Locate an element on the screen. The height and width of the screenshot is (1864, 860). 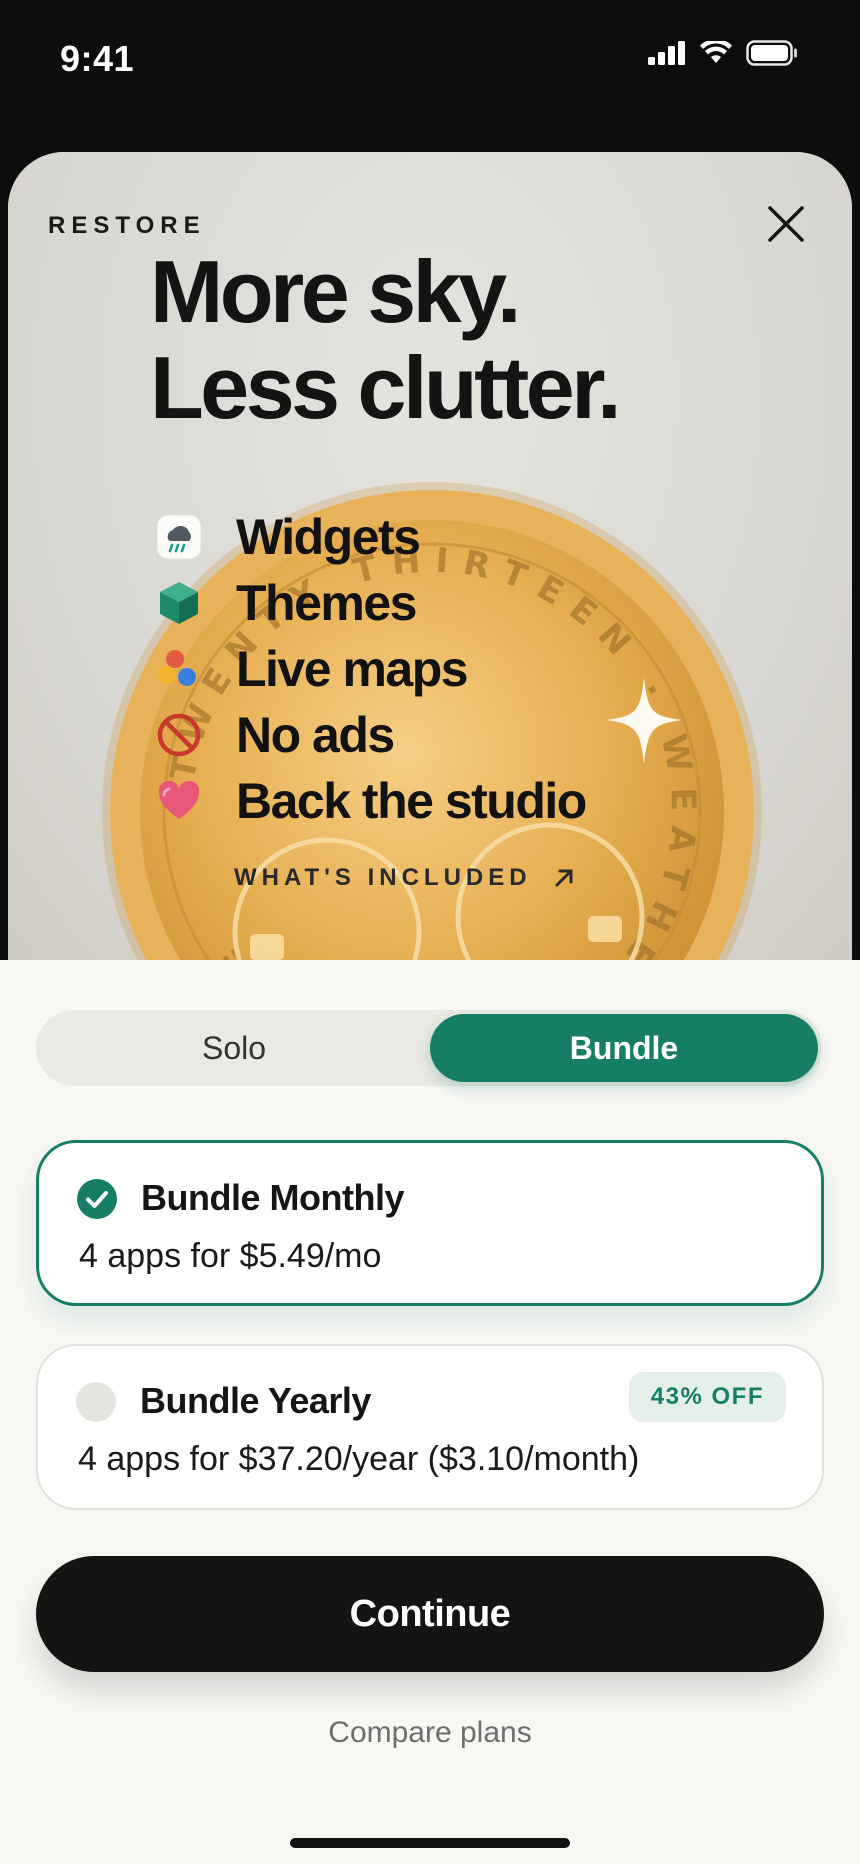
headline: More sky. Less clutter. is located at coordinates (460, 340).